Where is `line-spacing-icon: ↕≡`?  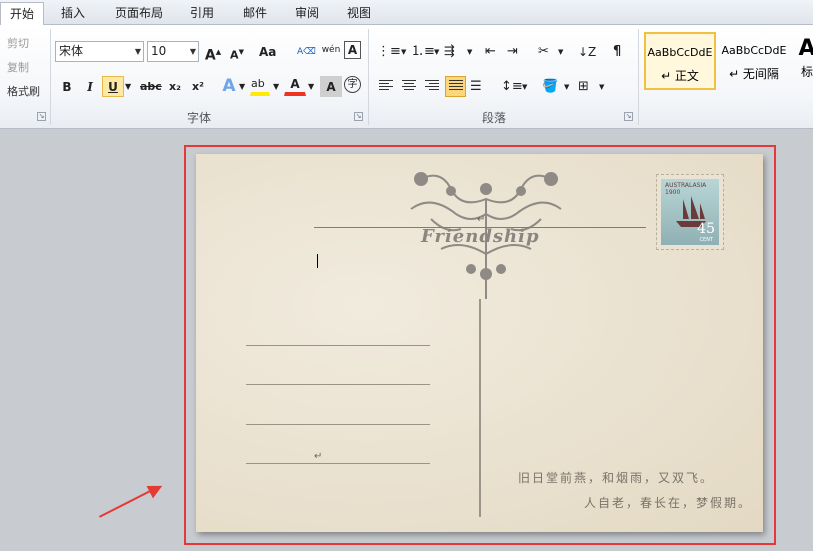 line-spacing-icon: ↕≡ is located at coordinates (511, 86).